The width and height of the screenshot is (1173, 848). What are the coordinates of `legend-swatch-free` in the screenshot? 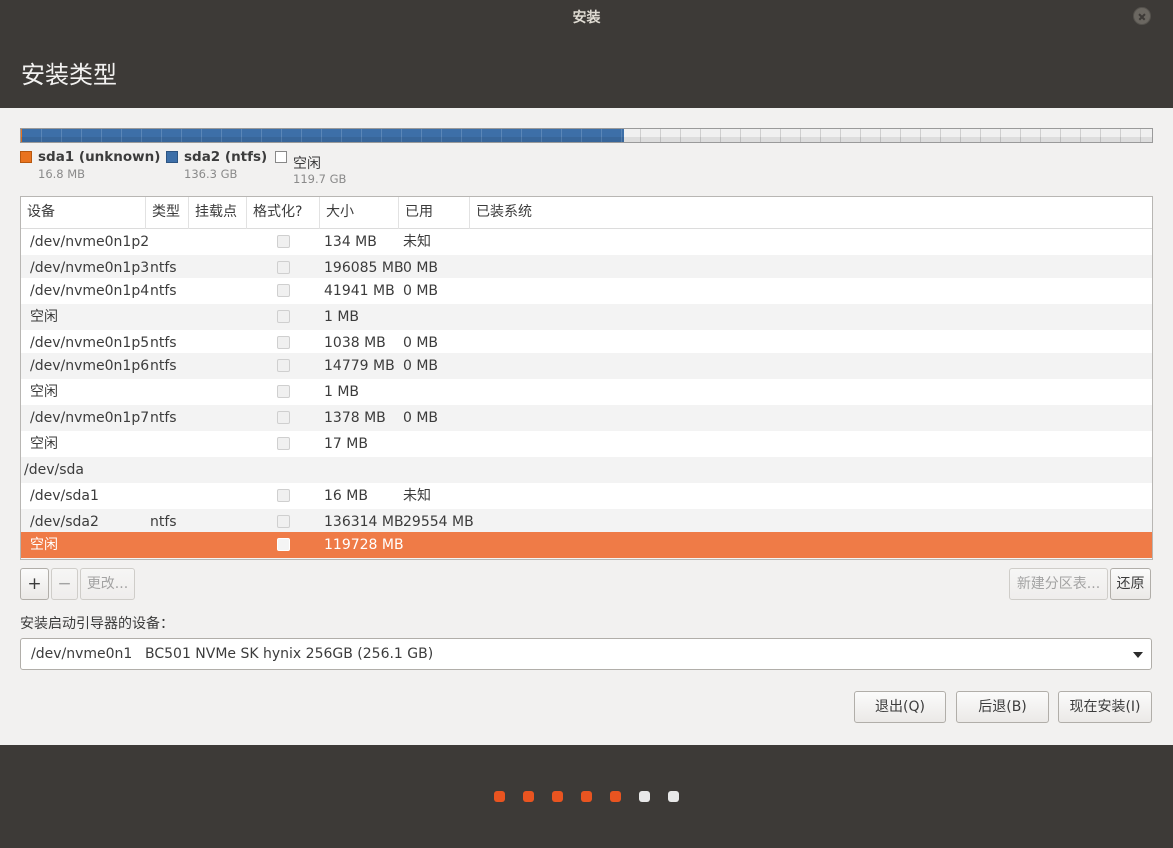 It's located at (281, 157).